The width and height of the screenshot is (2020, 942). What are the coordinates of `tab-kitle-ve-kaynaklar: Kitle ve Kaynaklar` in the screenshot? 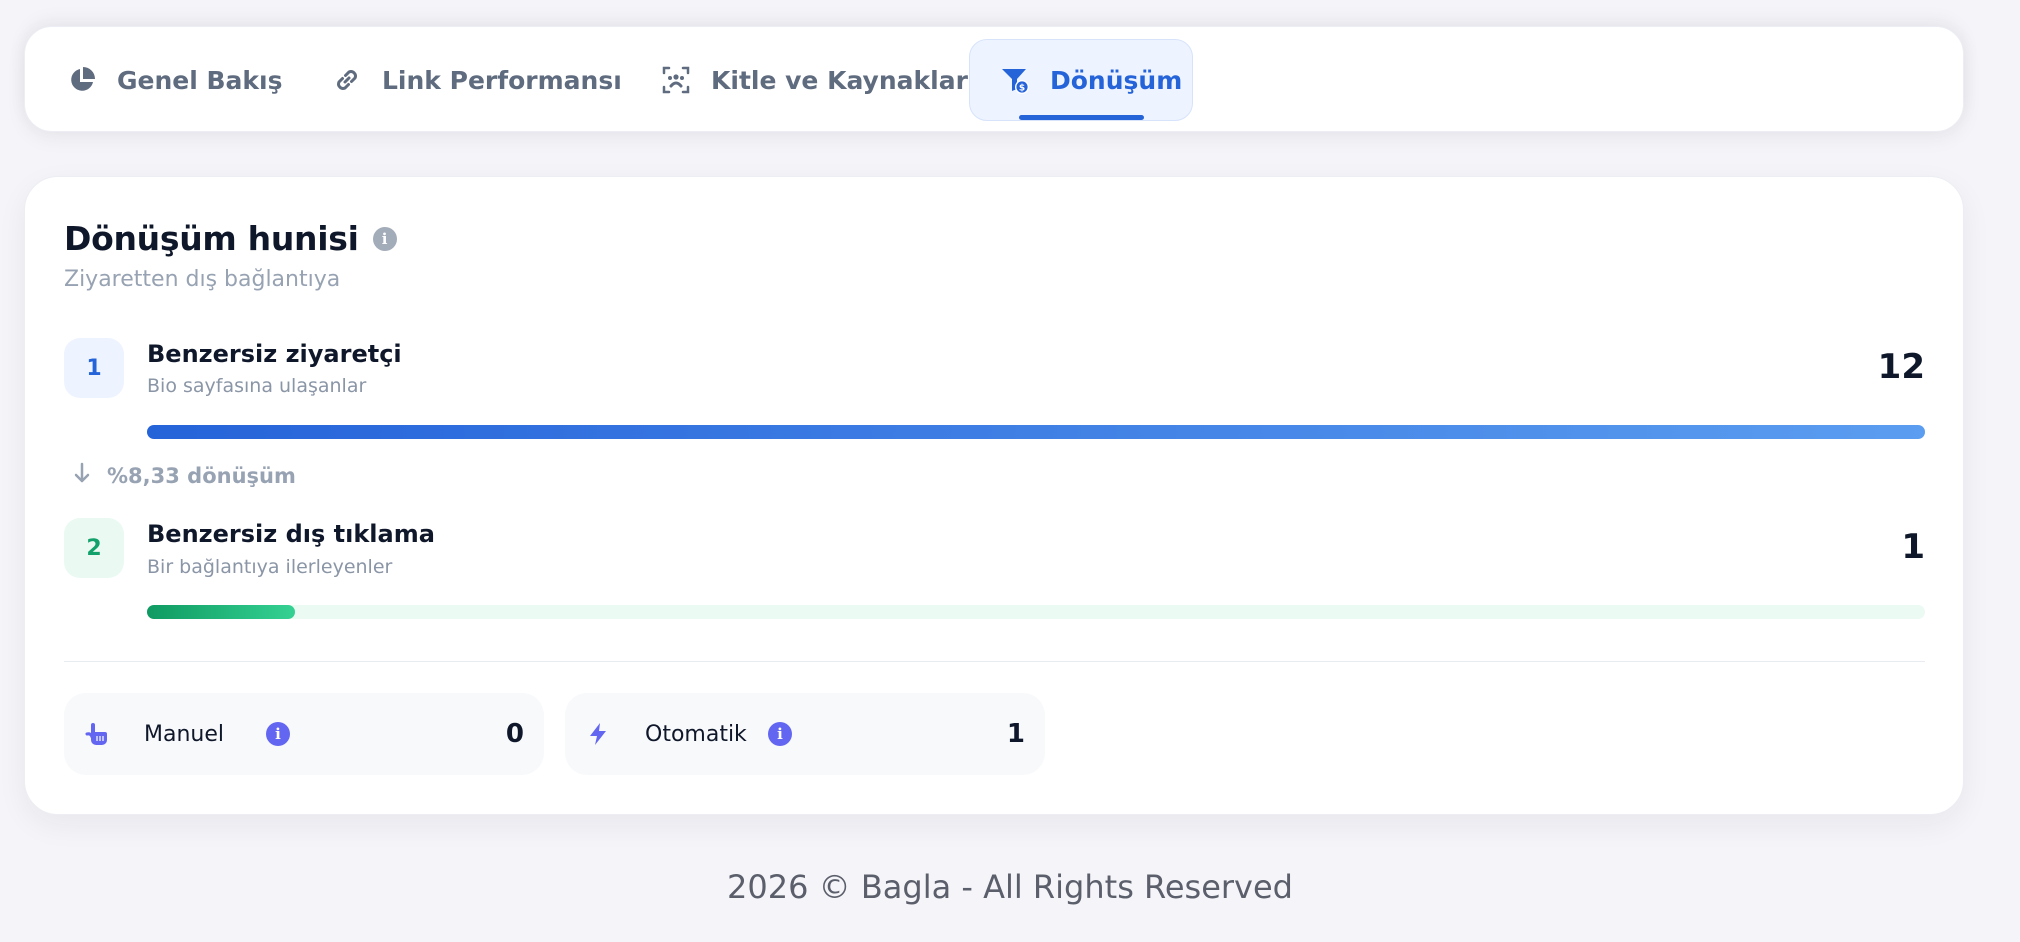 It's located at (809, 80).